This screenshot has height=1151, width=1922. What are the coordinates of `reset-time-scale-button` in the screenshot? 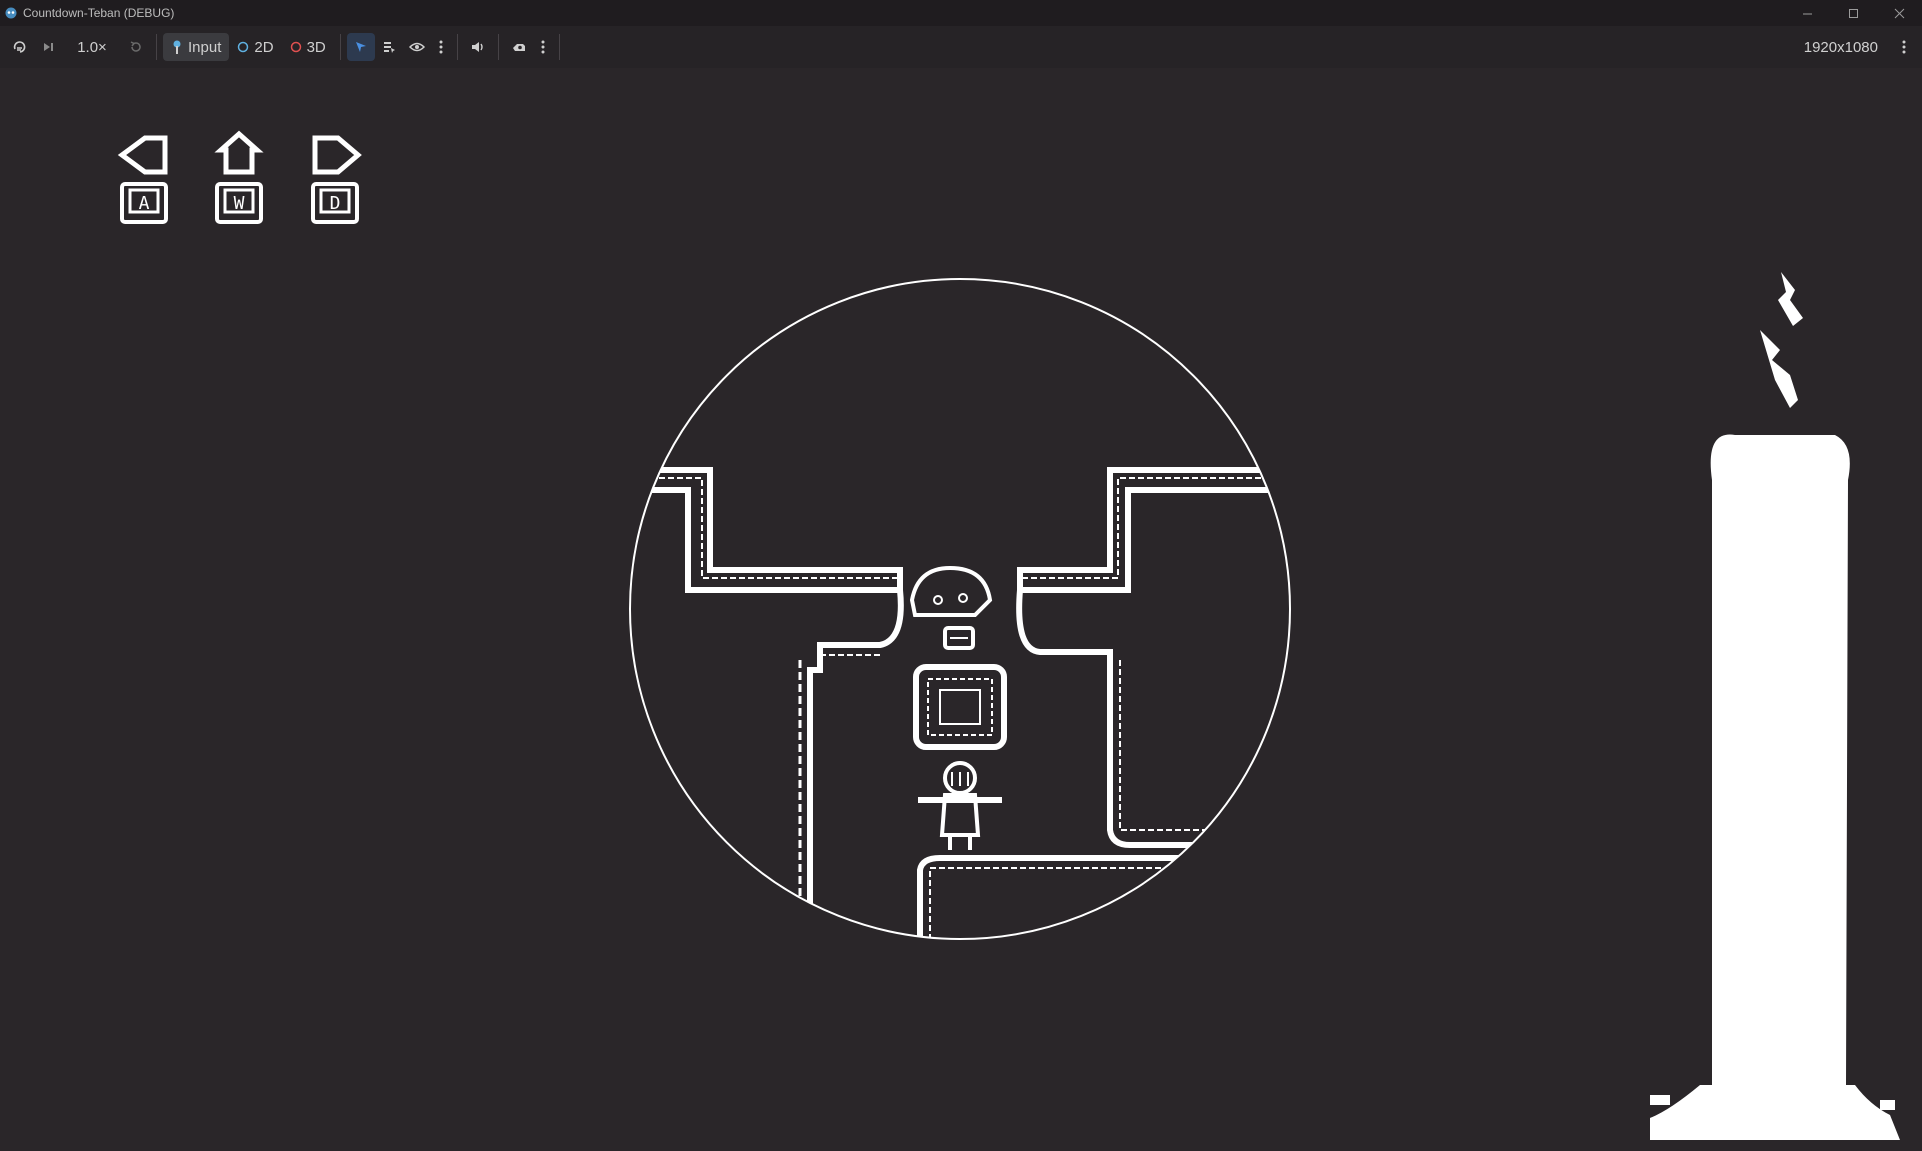 It's located at (136, 47).